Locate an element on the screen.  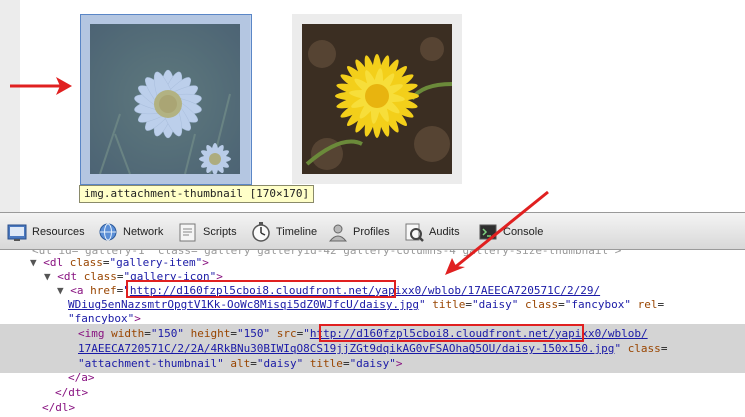
resources-icon is located at coordinates (17, 232).